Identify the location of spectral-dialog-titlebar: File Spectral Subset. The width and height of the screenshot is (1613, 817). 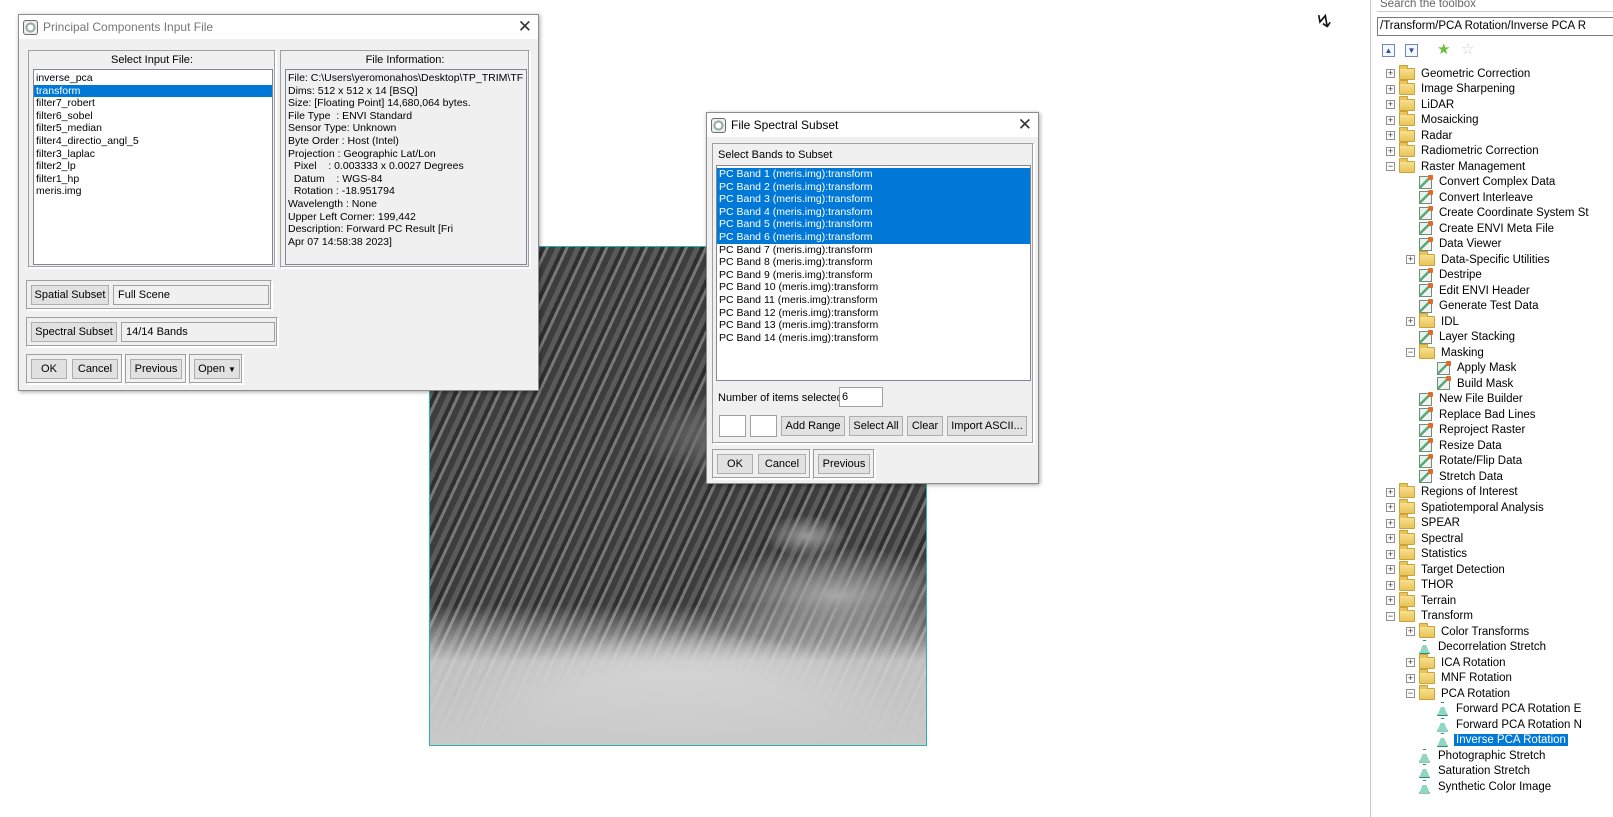
(872, 125).